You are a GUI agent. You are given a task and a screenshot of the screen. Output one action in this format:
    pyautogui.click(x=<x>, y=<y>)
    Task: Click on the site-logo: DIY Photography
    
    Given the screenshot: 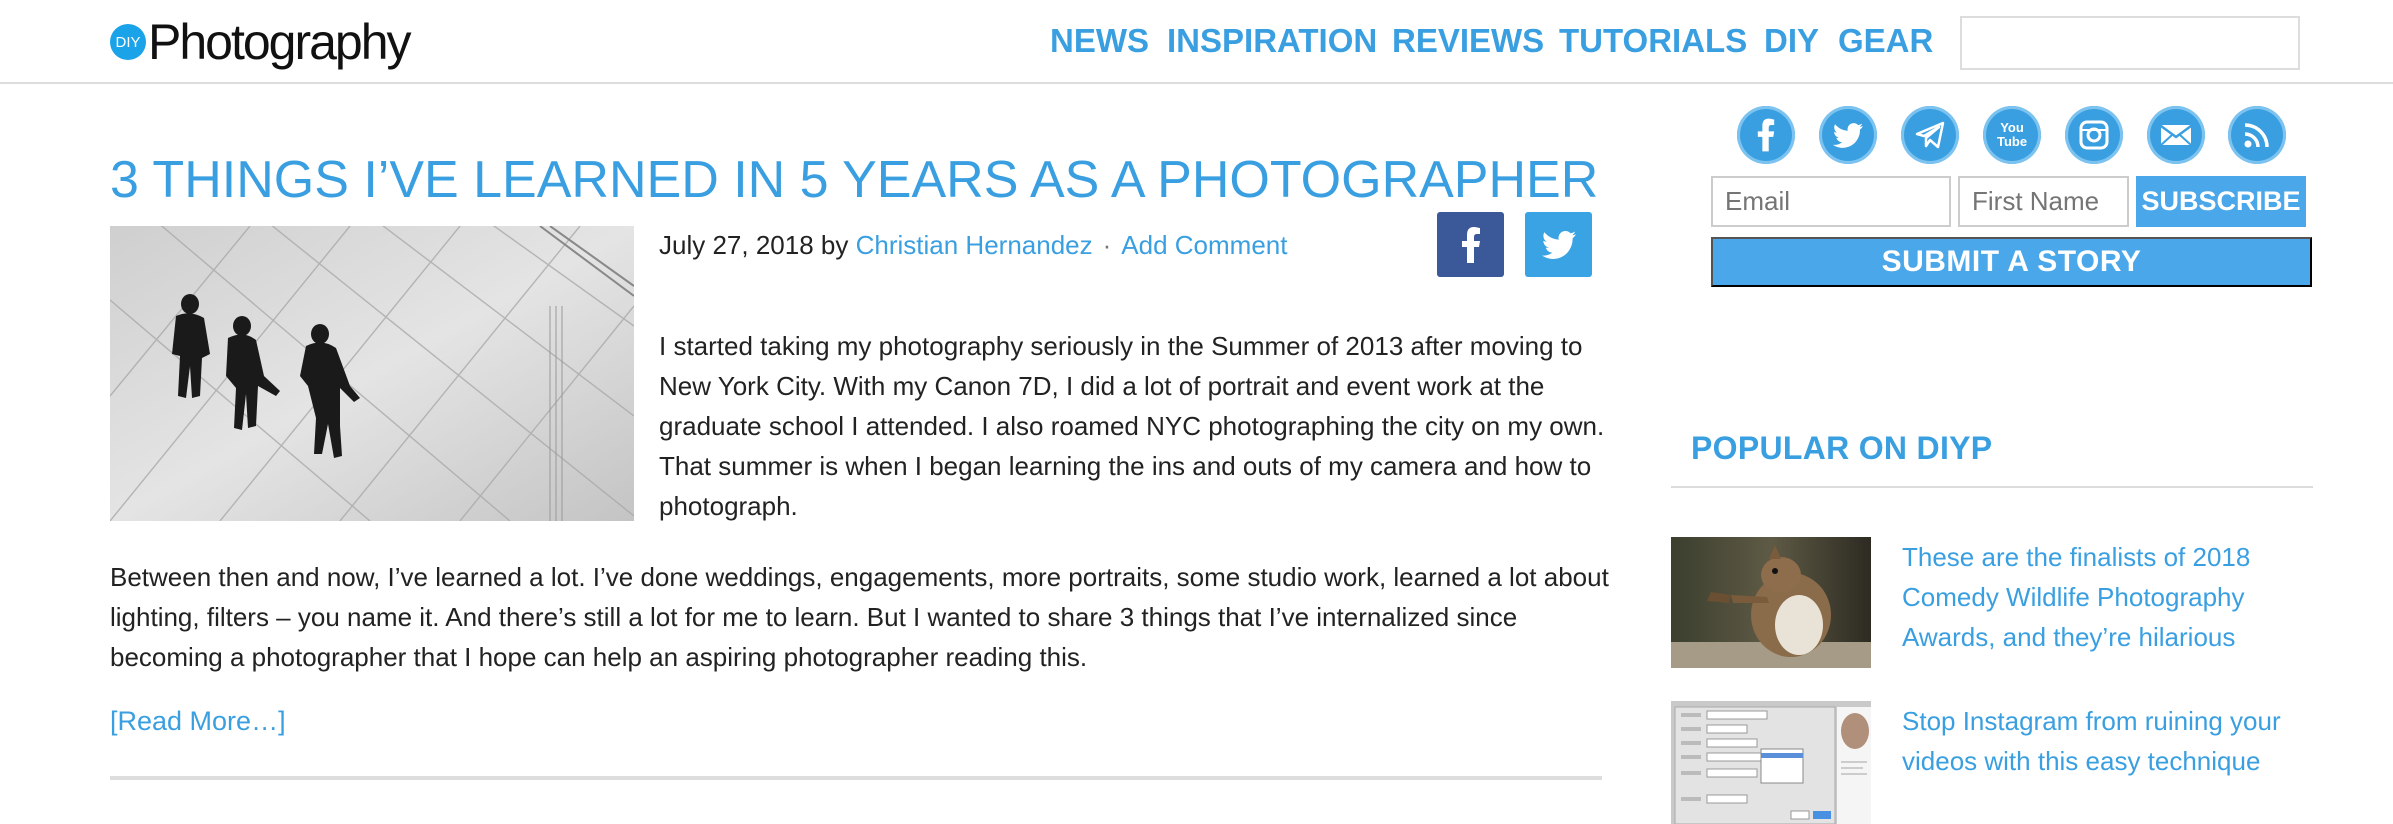 What is the action you would take?
    pyautogui.click(x=261, y=42)
    